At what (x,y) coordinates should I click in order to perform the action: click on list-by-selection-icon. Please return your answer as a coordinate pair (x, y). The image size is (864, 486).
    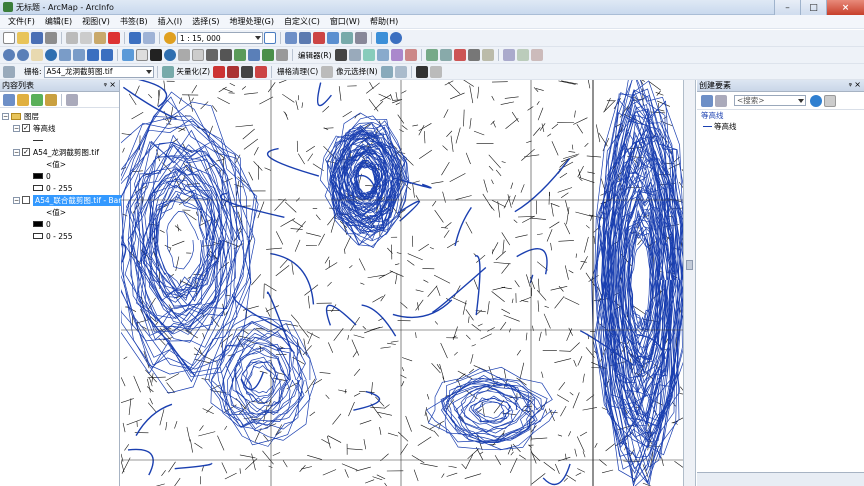
    Looking at the image, I should click on (51, 99).